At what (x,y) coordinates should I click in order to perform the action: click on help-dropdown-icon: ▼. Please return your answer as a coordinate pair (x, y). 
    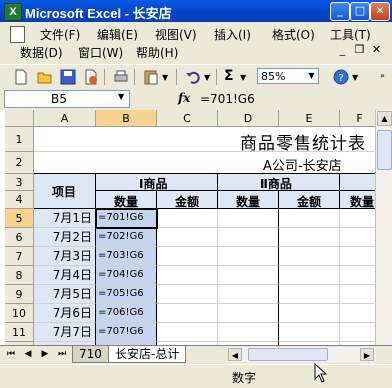
    Looking at the image, I should click on (355, 77).